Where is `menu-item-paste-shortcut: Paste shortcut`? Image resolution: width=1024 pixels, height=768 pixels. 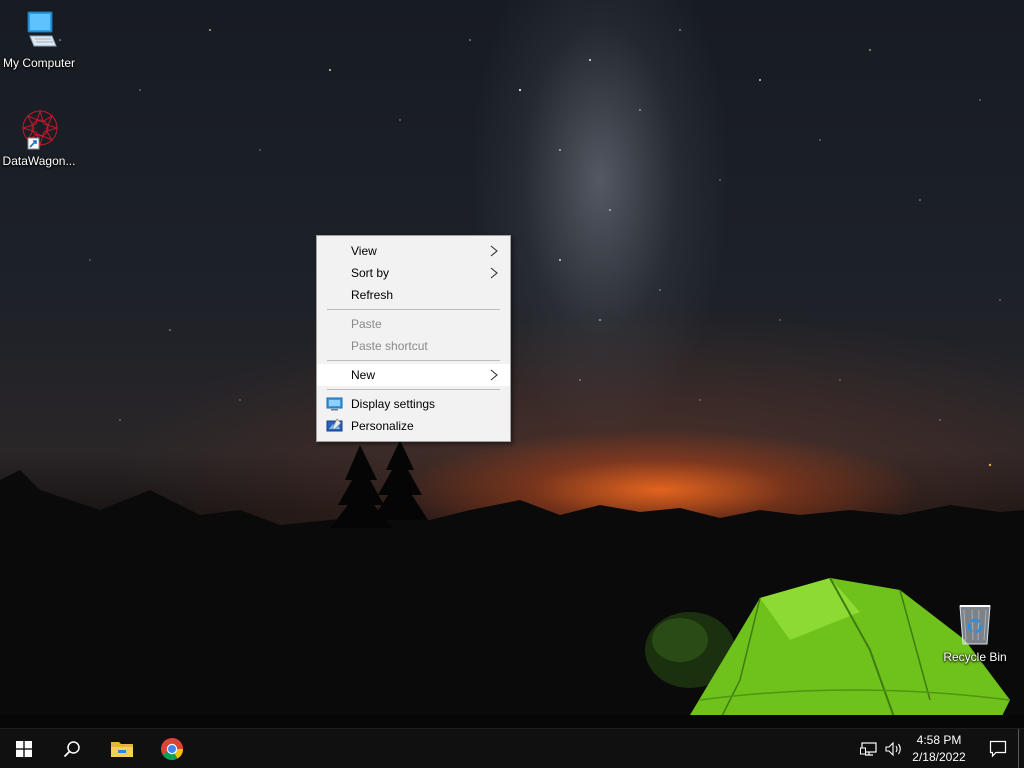 menu-item-paste-shortcut: Paste shortcut is located at coordinates (413, 346).